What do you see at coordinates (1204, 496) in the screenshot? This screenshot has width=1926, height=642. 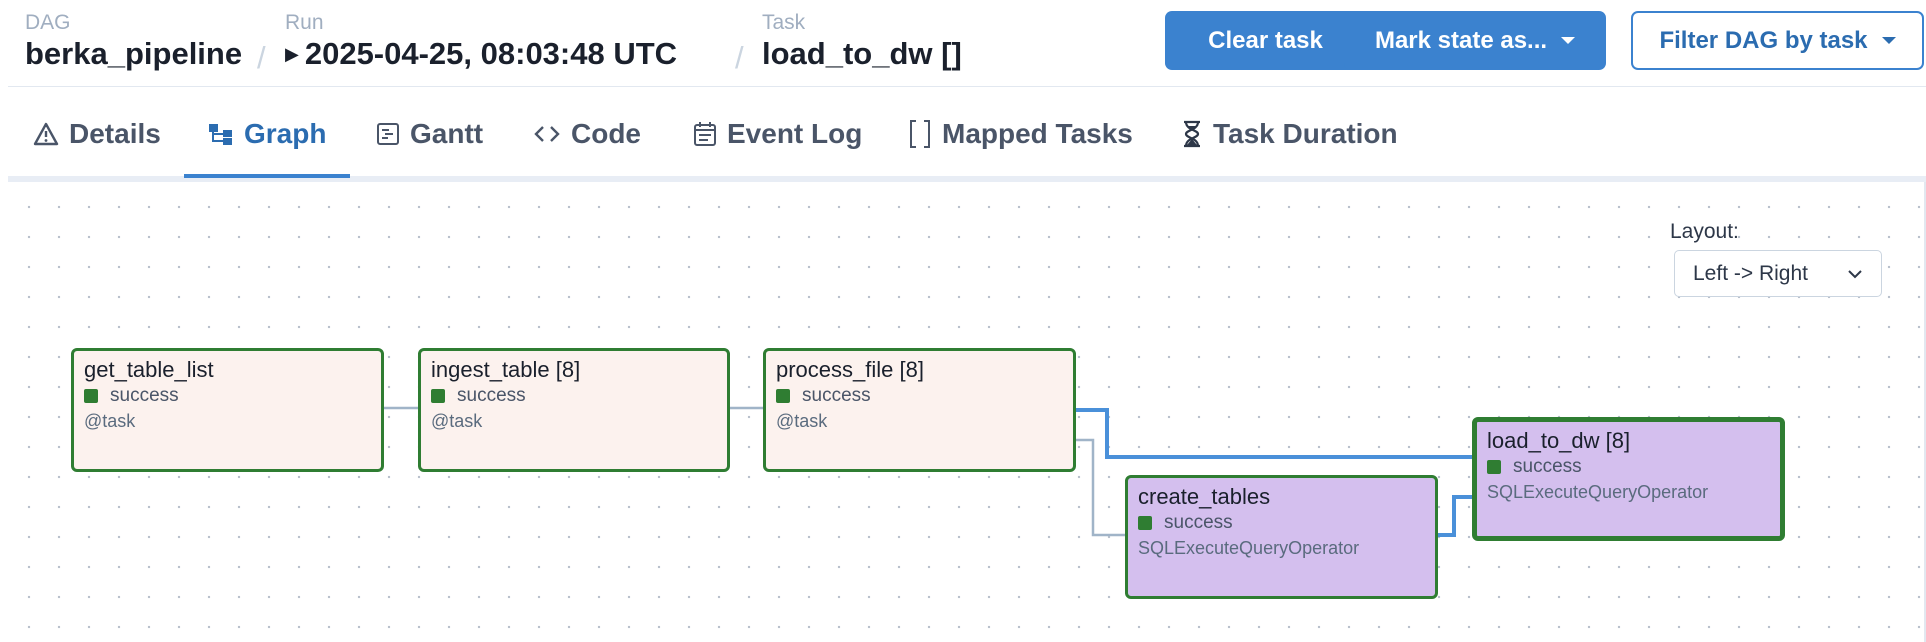 I see `task-node-name: create_tables` at bounding box center [1204, 496].